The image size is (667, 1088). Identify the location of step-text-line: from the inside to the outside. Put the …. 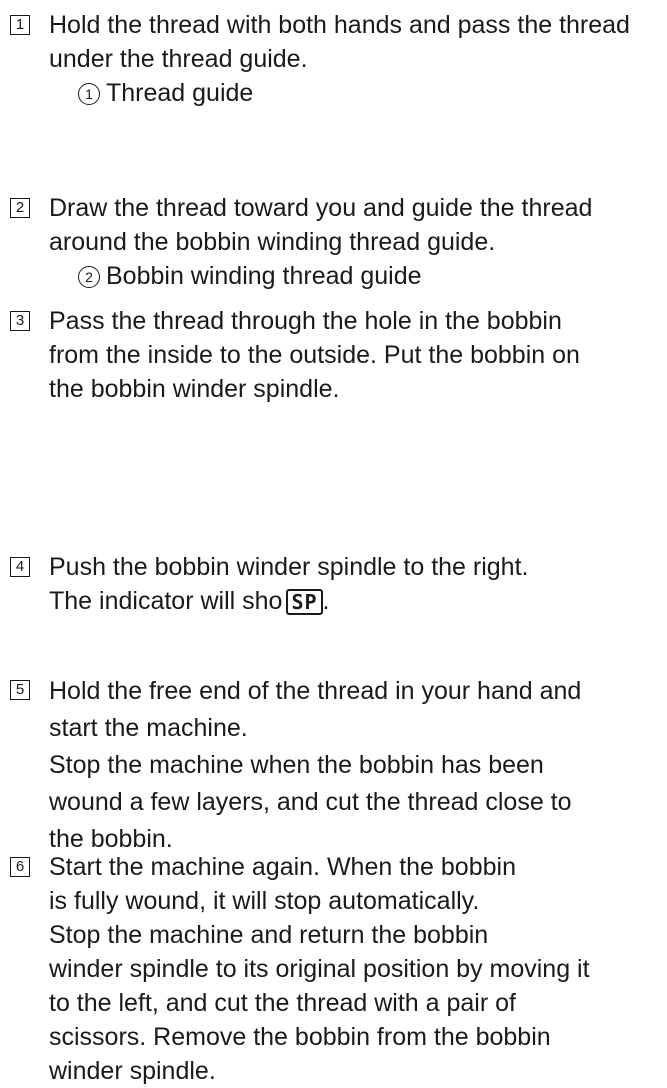
(314, 355).